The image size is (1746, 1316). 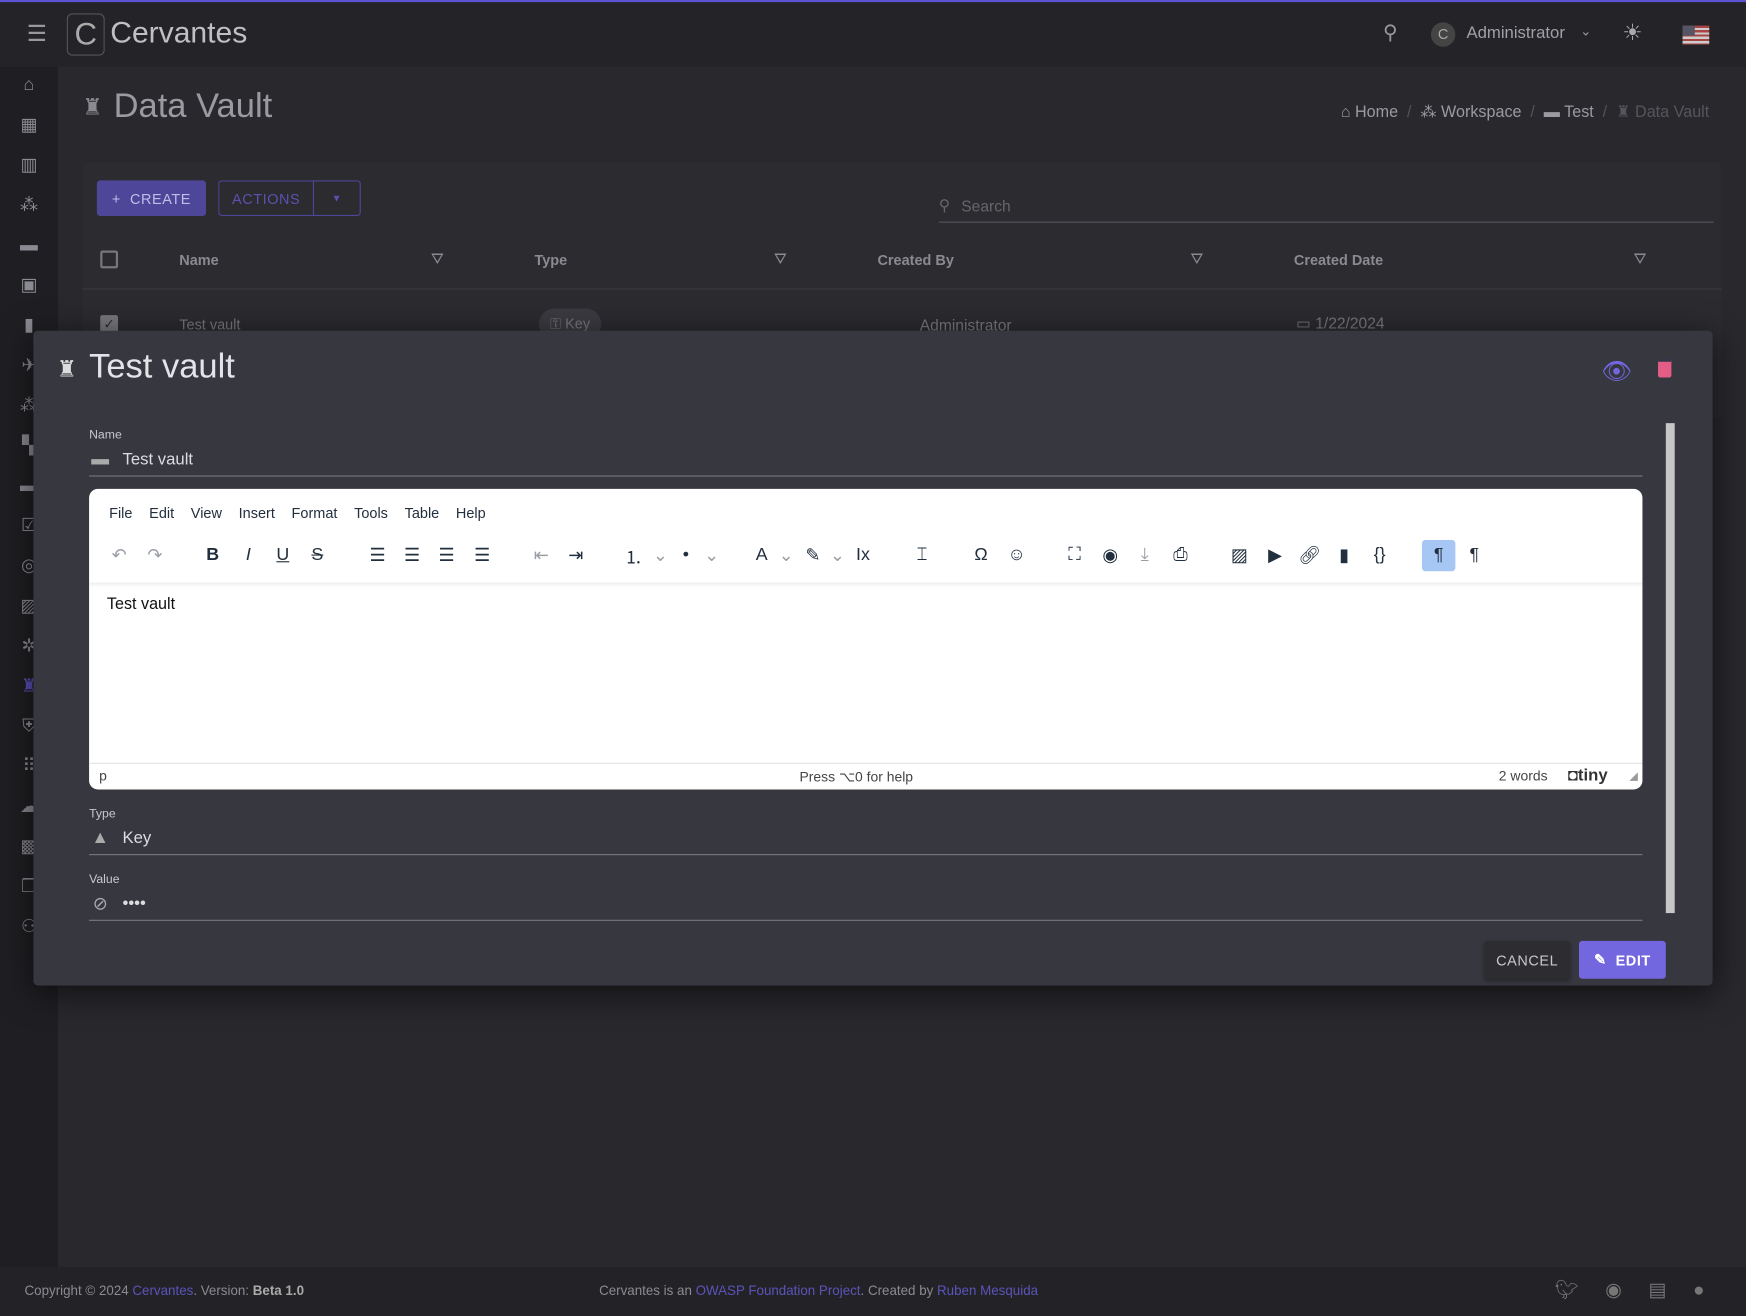 I want to click on ltr-icon: ¶, so click(x=1438, y=556).